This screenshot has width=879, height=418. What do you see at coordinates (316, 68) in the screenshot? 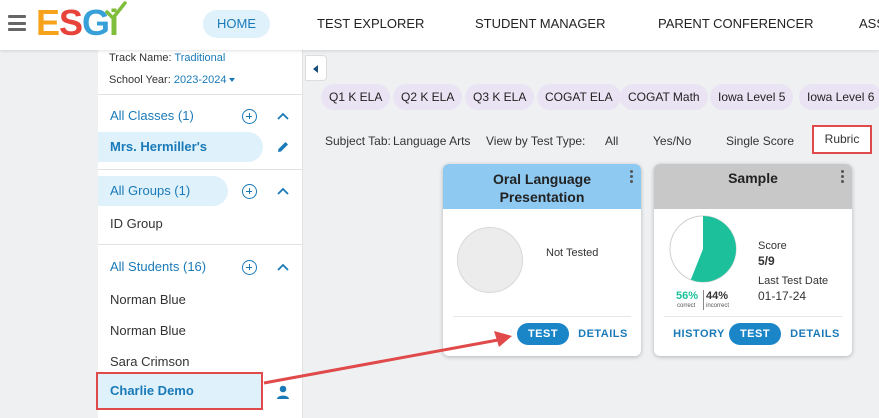
I see `collapse-sidebar-button` at bounding box center [316, 68].